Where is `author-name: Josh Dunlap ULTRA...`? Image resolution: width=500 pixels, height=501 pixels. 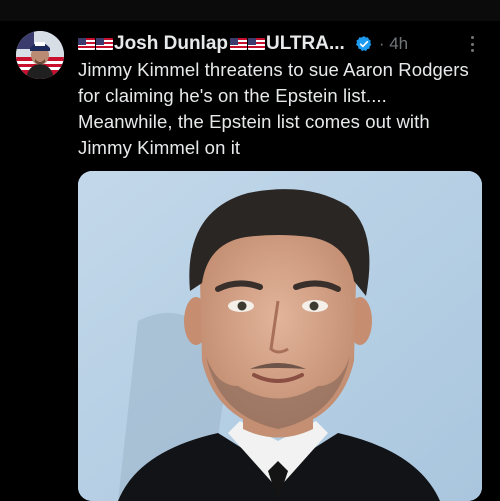 author-name: Josh Dunlap ULTRA... is located at coordinates (212, 44).